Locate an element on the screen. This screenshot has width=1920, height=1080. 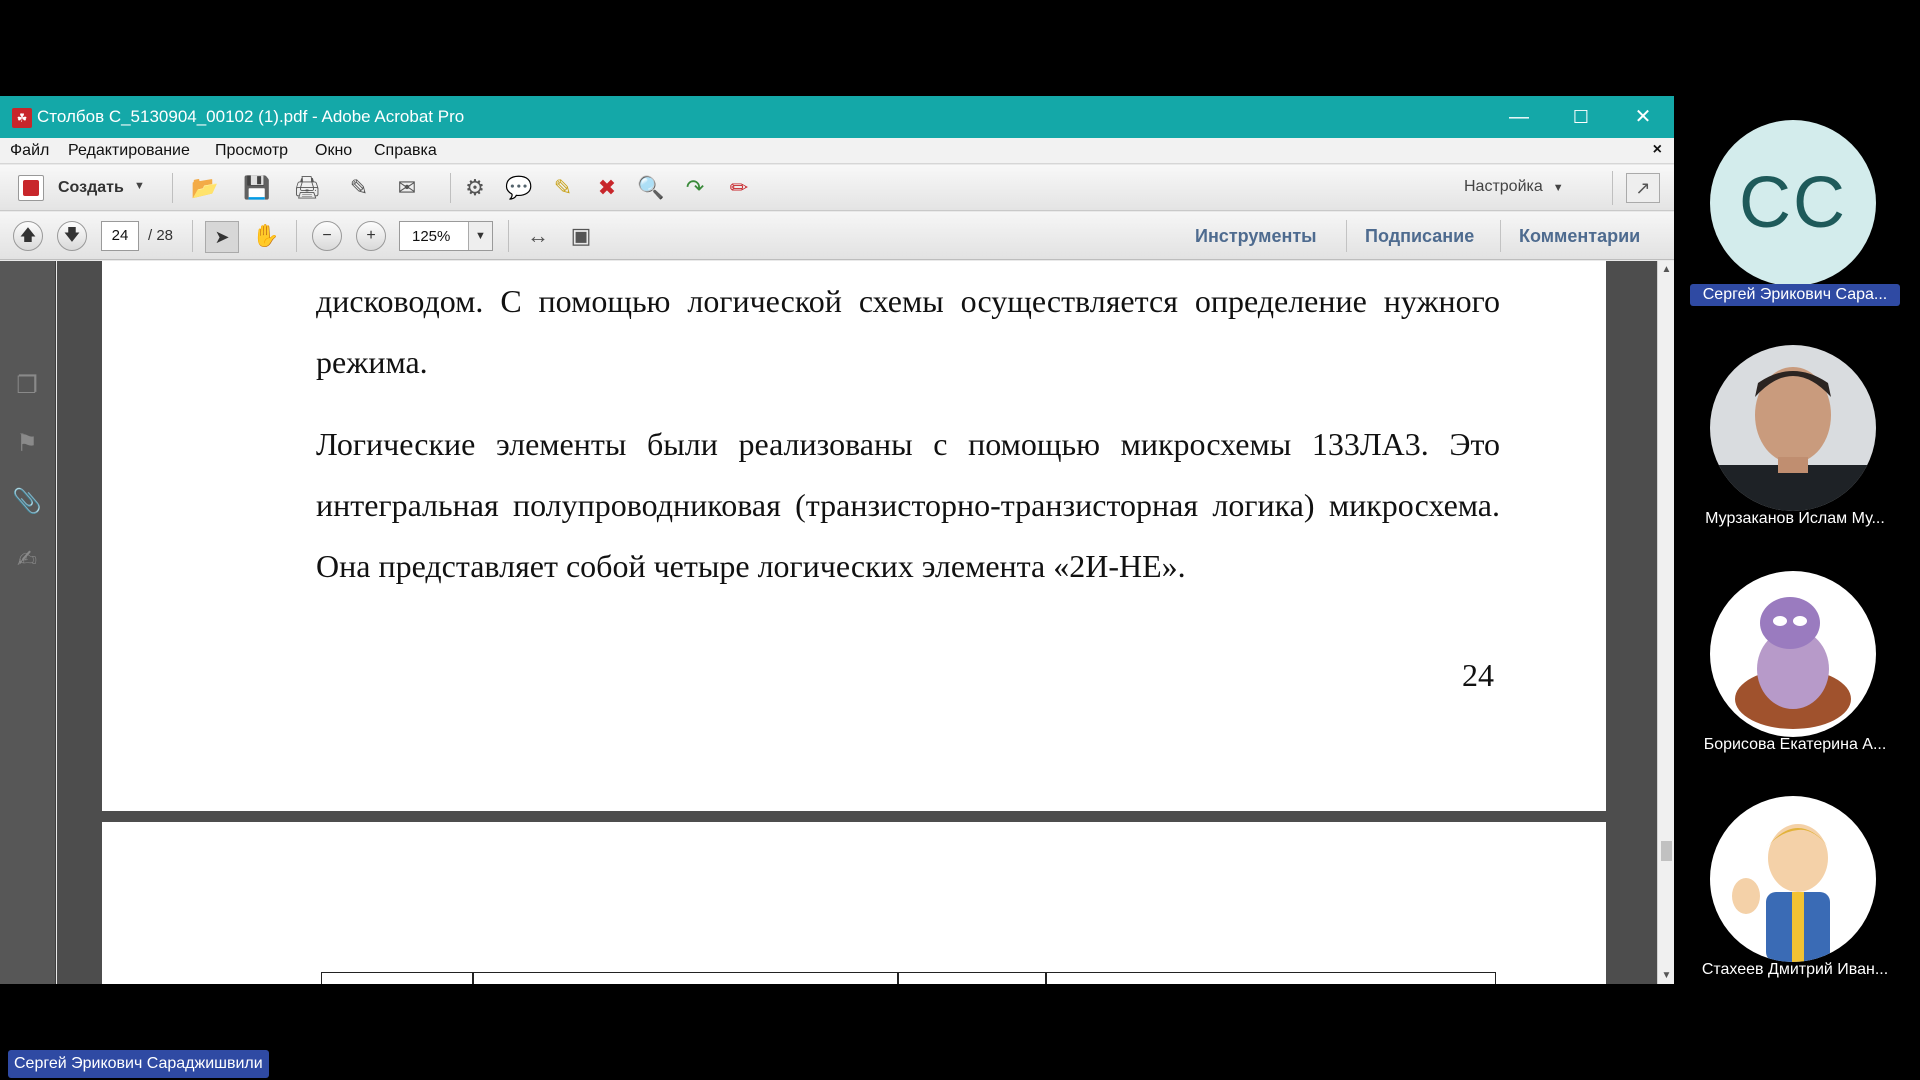
scroll-down-icon: ▼ is located at coordinates (1666, 975).